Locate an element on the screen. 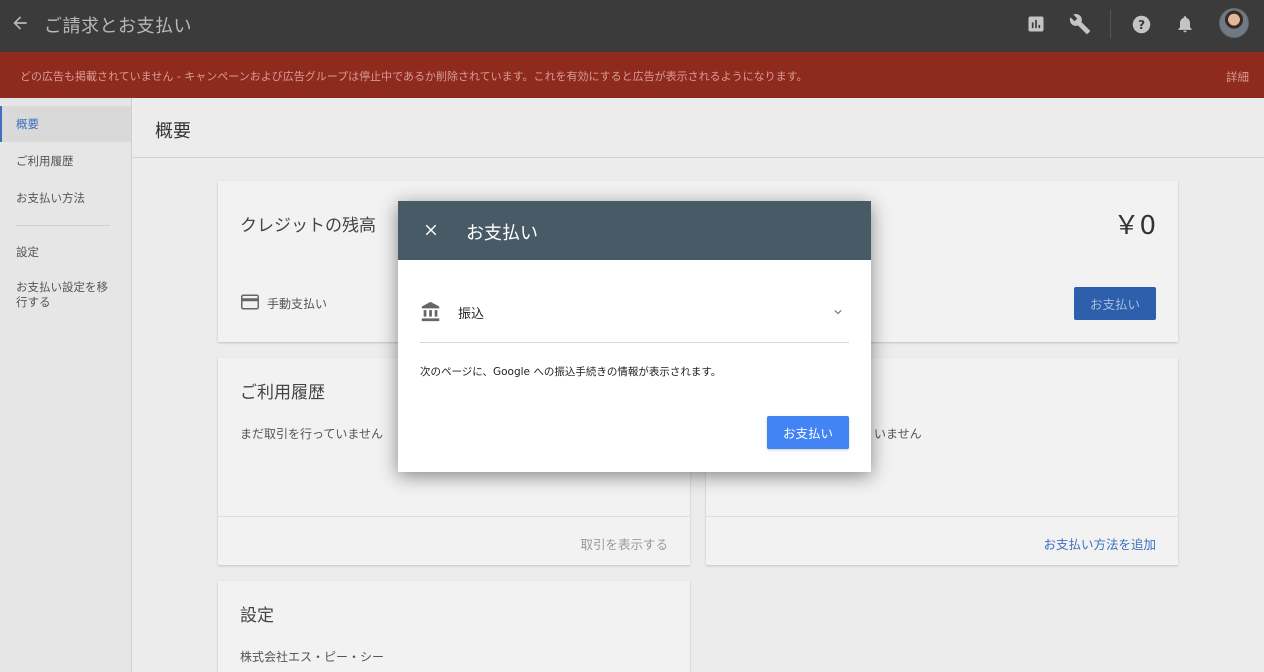 The height and width of the screenshot is (672, 1264). dialog-header: お支払い is located at coordinates (634, 230).